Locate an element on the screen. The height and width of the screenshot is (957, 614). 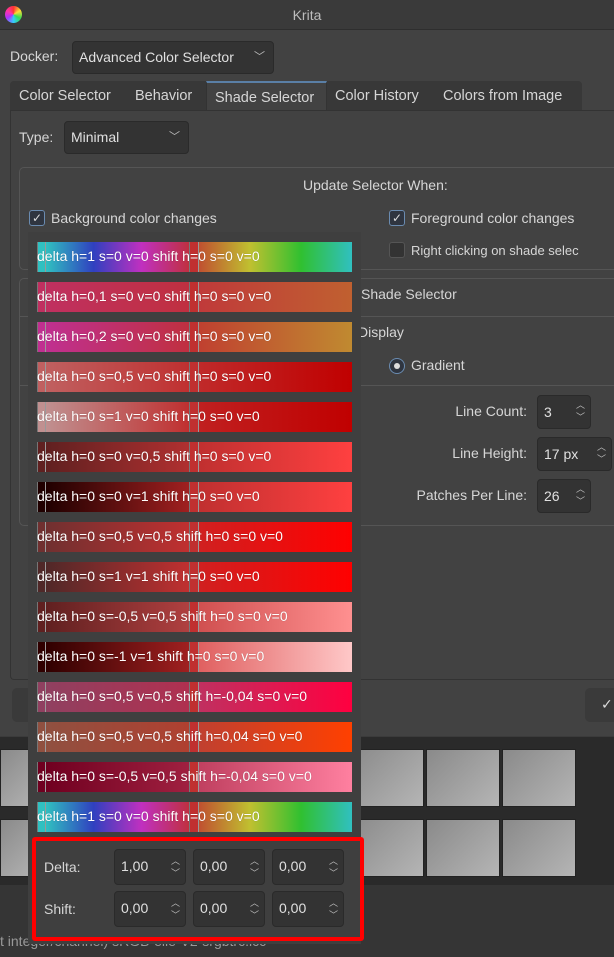
delta-spinbox: 1,00 ︿ ﹀ is located at coordinates (150, 867).